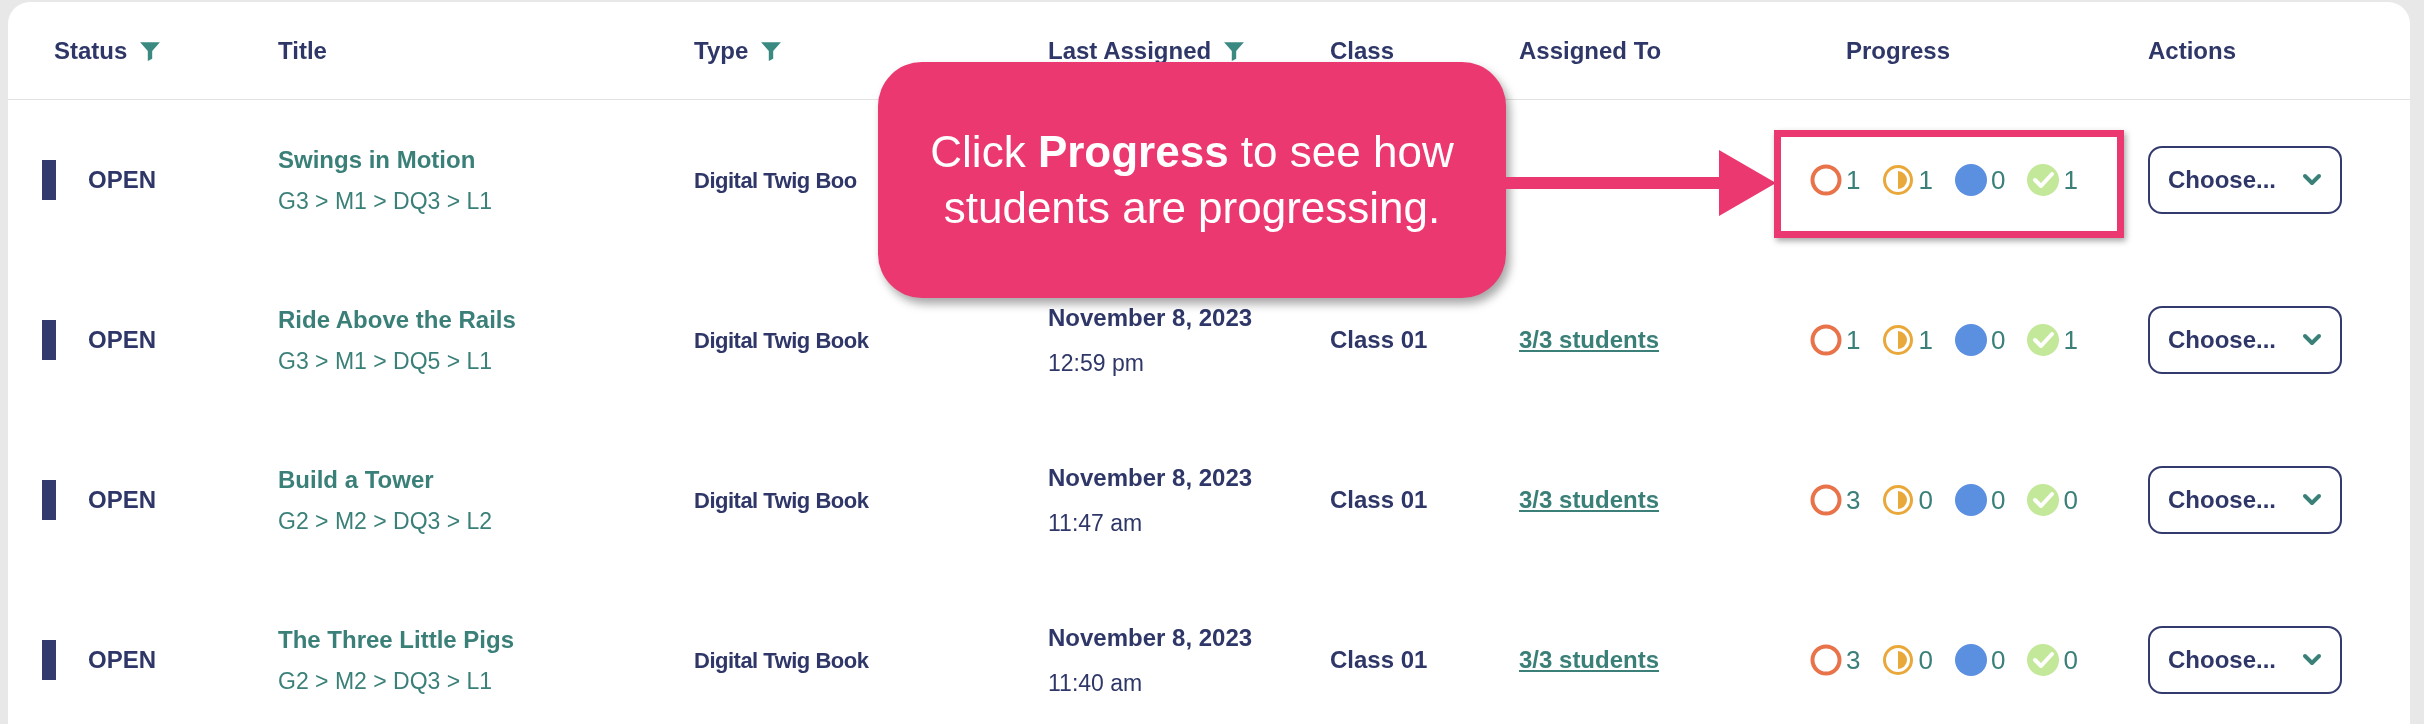  What do you see at coordinates (486, 639) in the screenshot?
I see `title-link: The Three Little Pigs` at bounding box center [486, 639].